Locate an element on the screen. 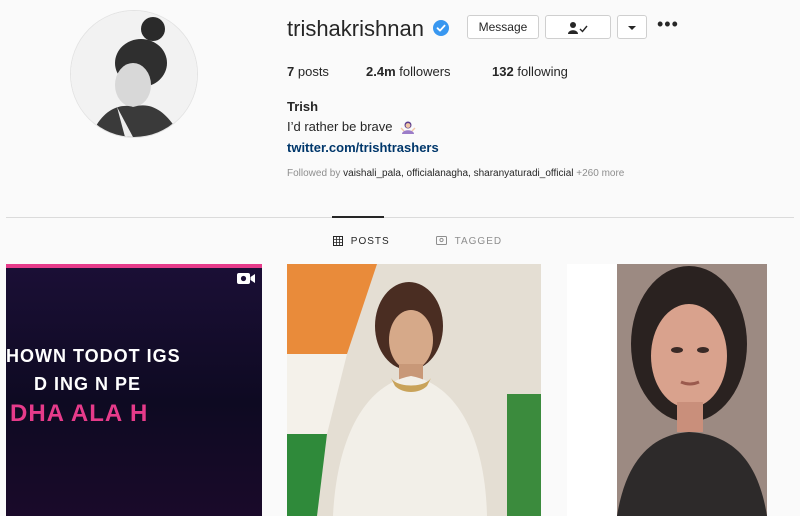 The image size is (800, 516). active-tab-indicator is located at coordinates (358, 217).